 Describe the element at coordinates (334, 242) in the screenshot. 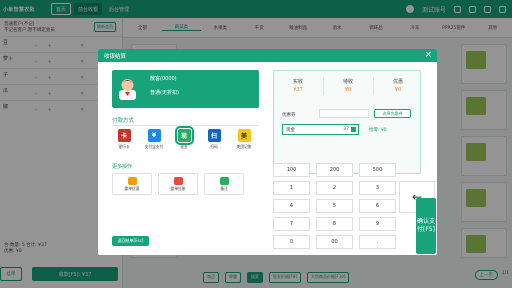

I see `key-00: 00` at that location.